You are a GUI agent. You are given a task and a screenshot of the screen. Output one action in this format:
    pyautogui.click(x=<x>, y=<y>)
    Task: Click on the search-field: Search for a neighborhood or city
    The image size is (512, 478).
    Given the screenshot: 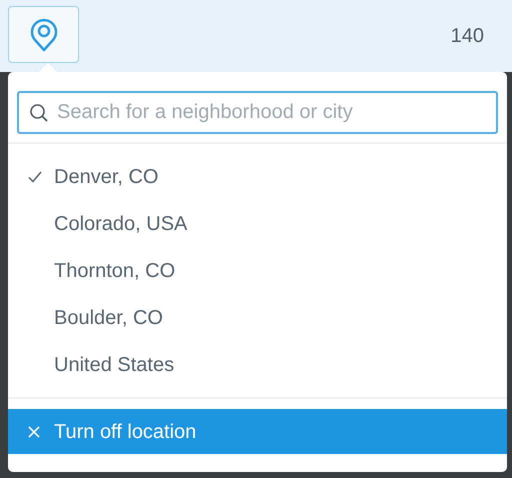 What is the action you would take?
    pyautogui.click(x=257, y=112)
    